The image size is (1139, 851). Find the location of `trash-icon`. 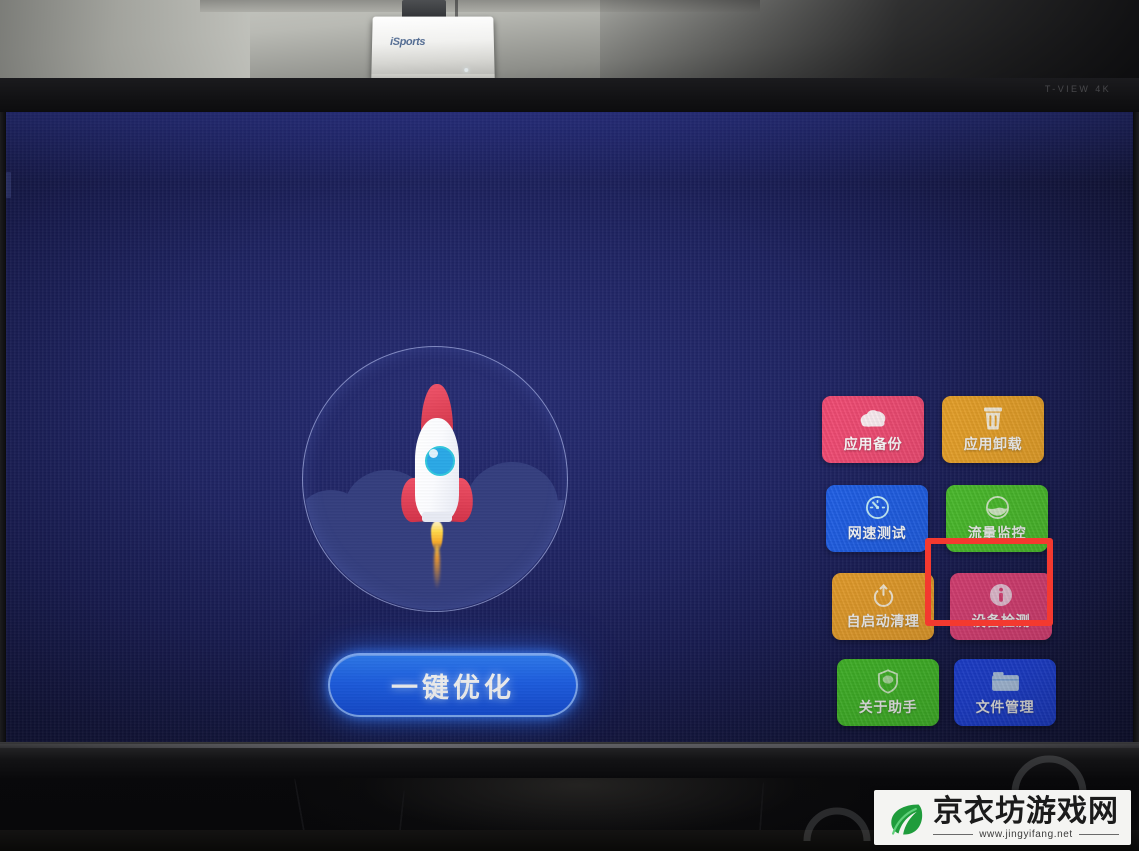

trash-icon is located at coordinates (993, 418).